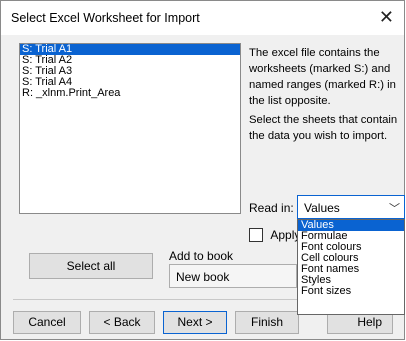 The height and width of the screenshot is (341, 406). What do you see at coordinates (47, 322) in the screenshot?
I see `cancel-button: Cancel` at bounding box center [47, 322].